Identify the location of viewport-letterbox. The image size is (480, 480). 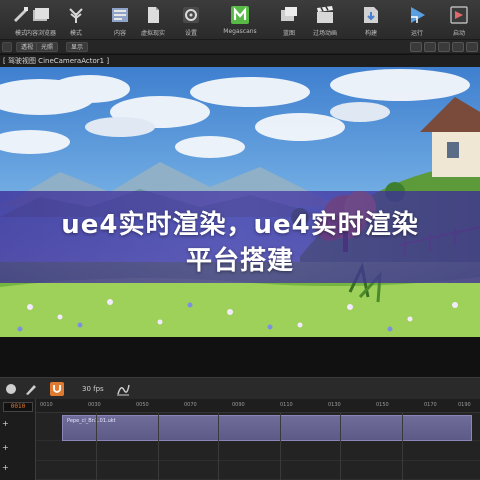
(240, 357).